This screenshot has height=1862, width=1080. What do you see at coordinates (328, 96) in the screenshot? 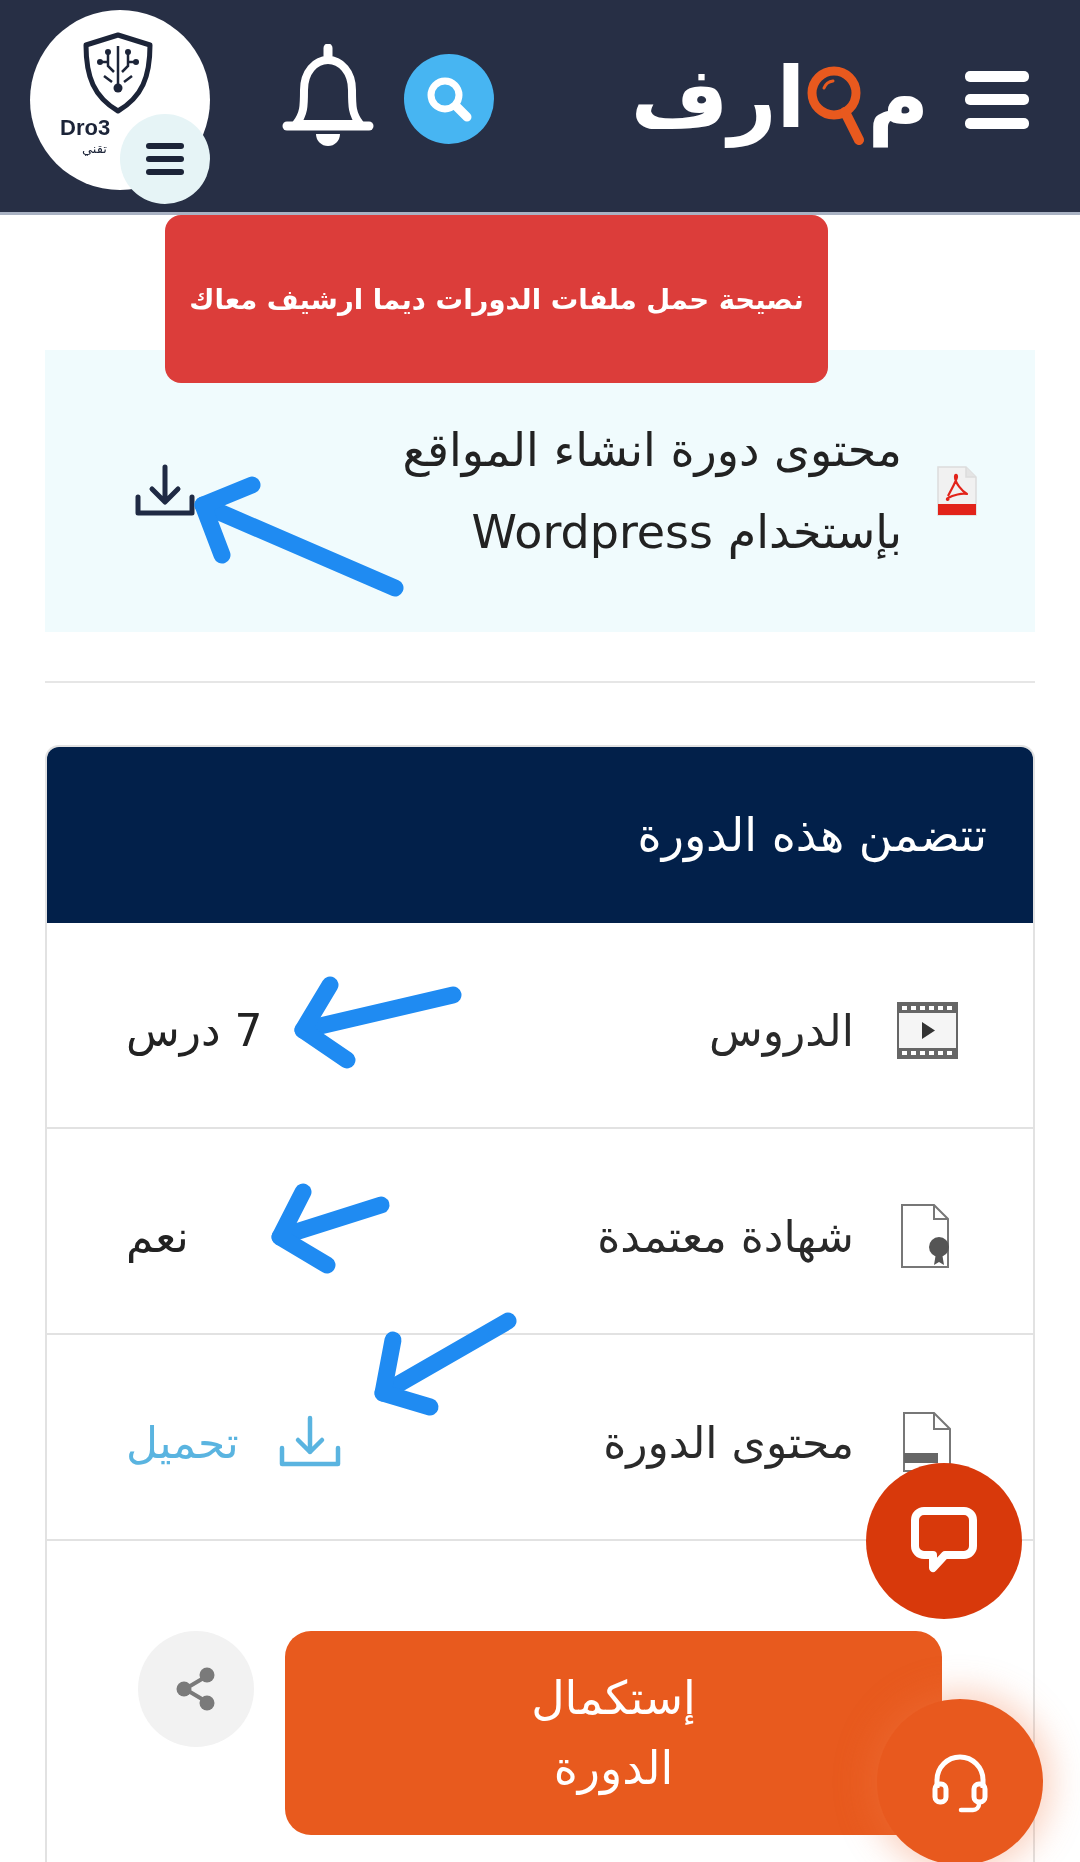
I see `bell-icon` at bounding box center [328, 96].